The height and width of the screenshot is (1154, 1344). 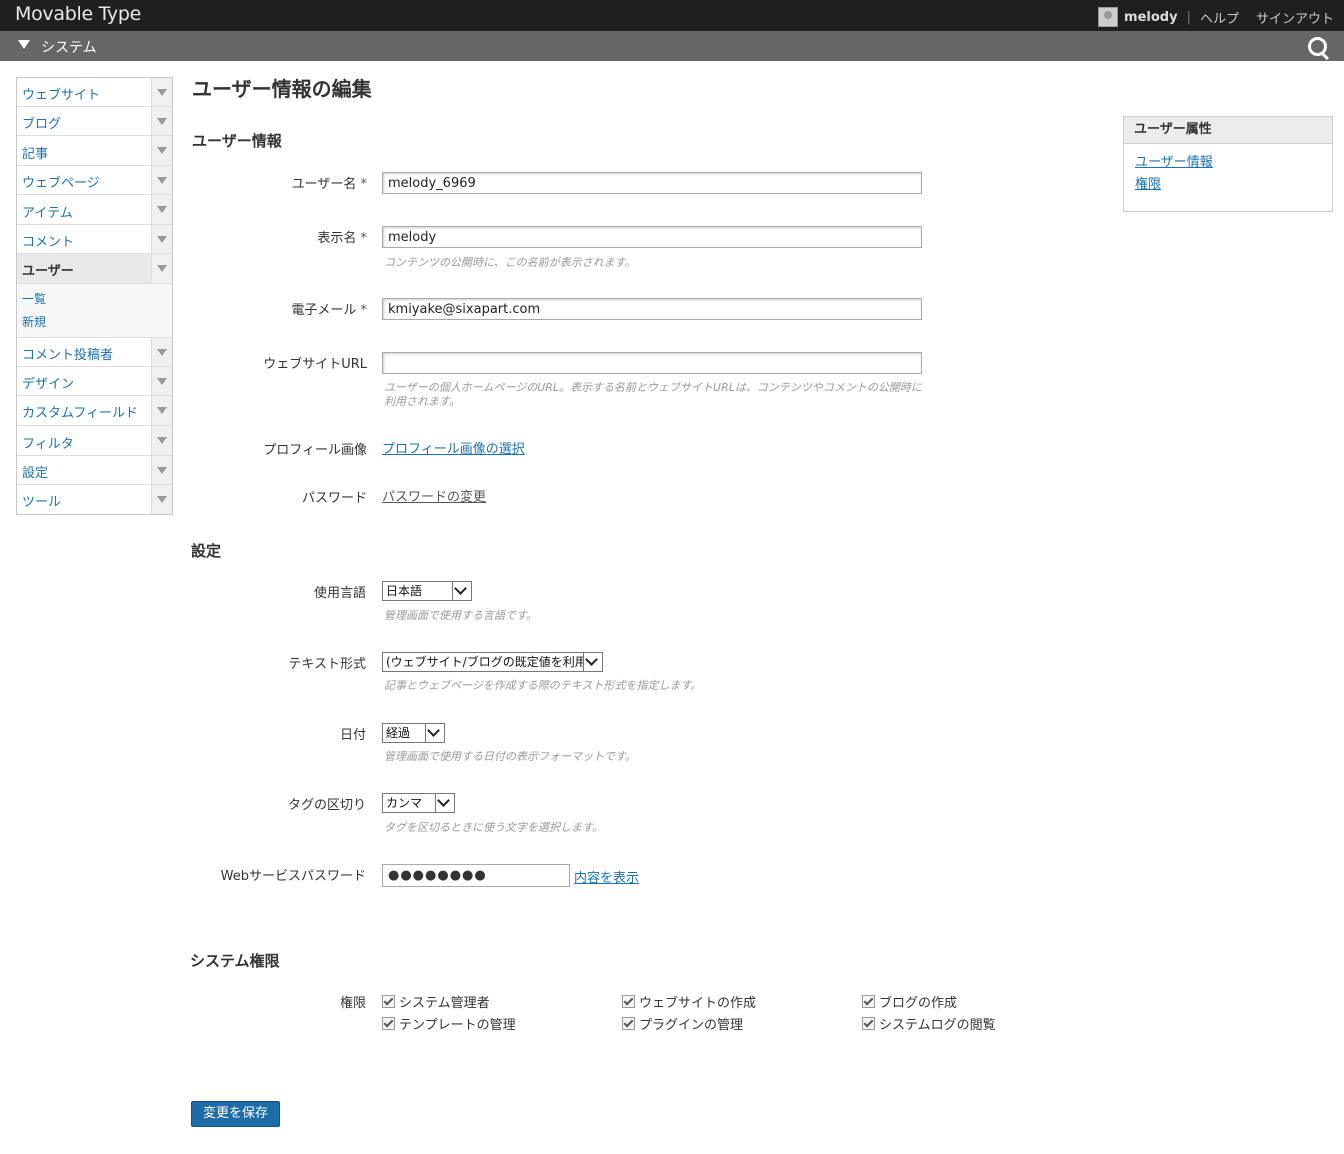 What do you see at coordinates (94, 470) in the screenshot?
I see `sidebar-item-settings: 設定` at bounding box center [94, 470].